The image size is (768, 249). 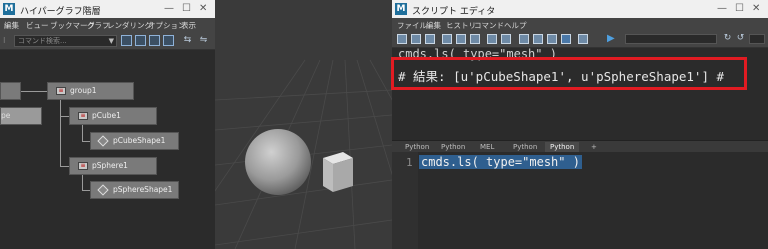 I want to click on hypergraph-menubar: 編集 ビュー ブックマーク グラフ レンダリング オプション 表示, so click(x=107, y=24).